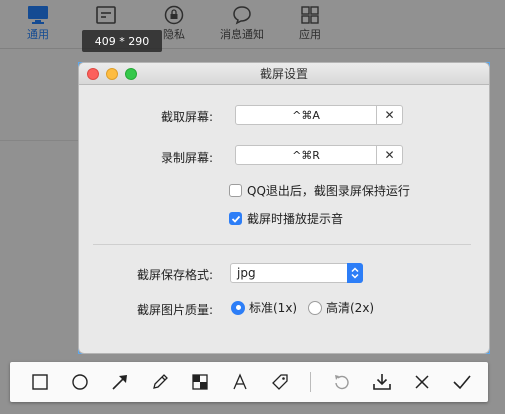  Describe the element at coordinates (238, 307) in the screenshot. I see `quality-standard-radio` at that location.